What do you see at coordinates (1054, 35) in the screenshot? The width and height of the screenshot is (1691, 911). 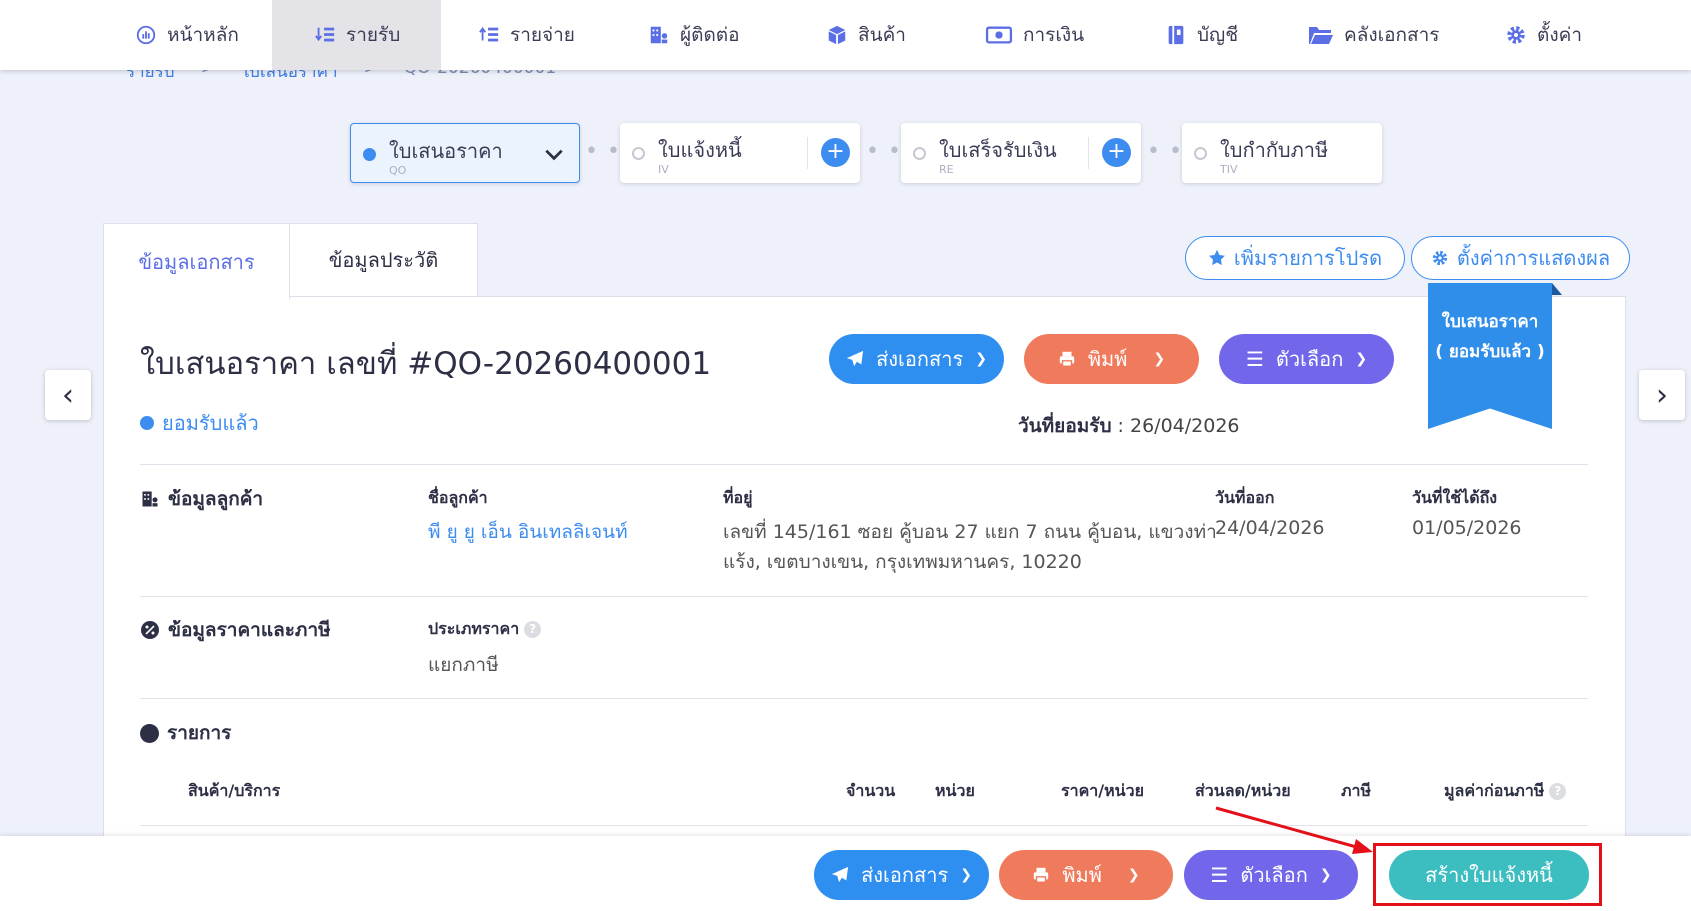 I see `nav-label: การเงิน` at bounding box center [1054, 35].